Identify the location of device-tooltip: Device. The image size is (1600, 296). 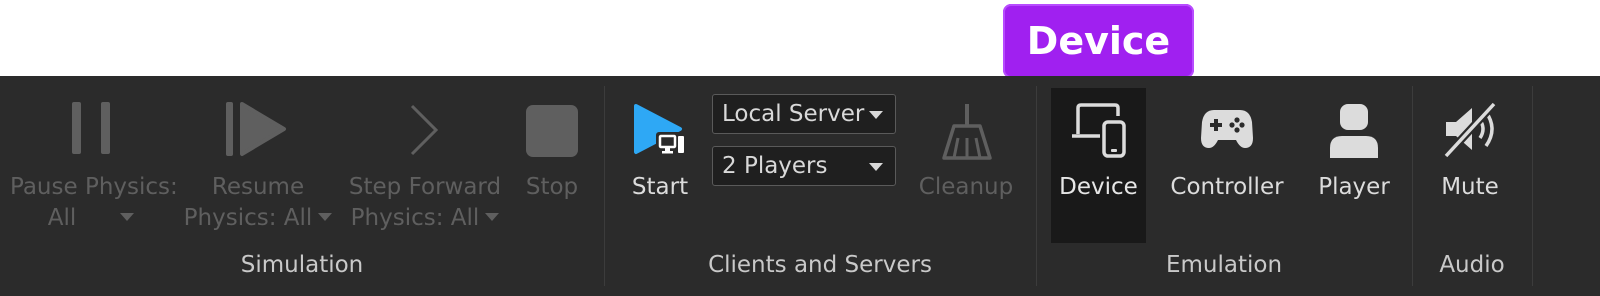
(1098, 41).